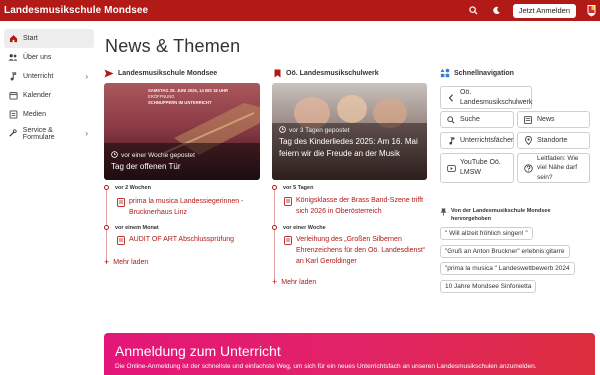  What do you see at coordinates (591, 10) in the screenshot?
I see `crest-icon` at bounding box center [591, 10].